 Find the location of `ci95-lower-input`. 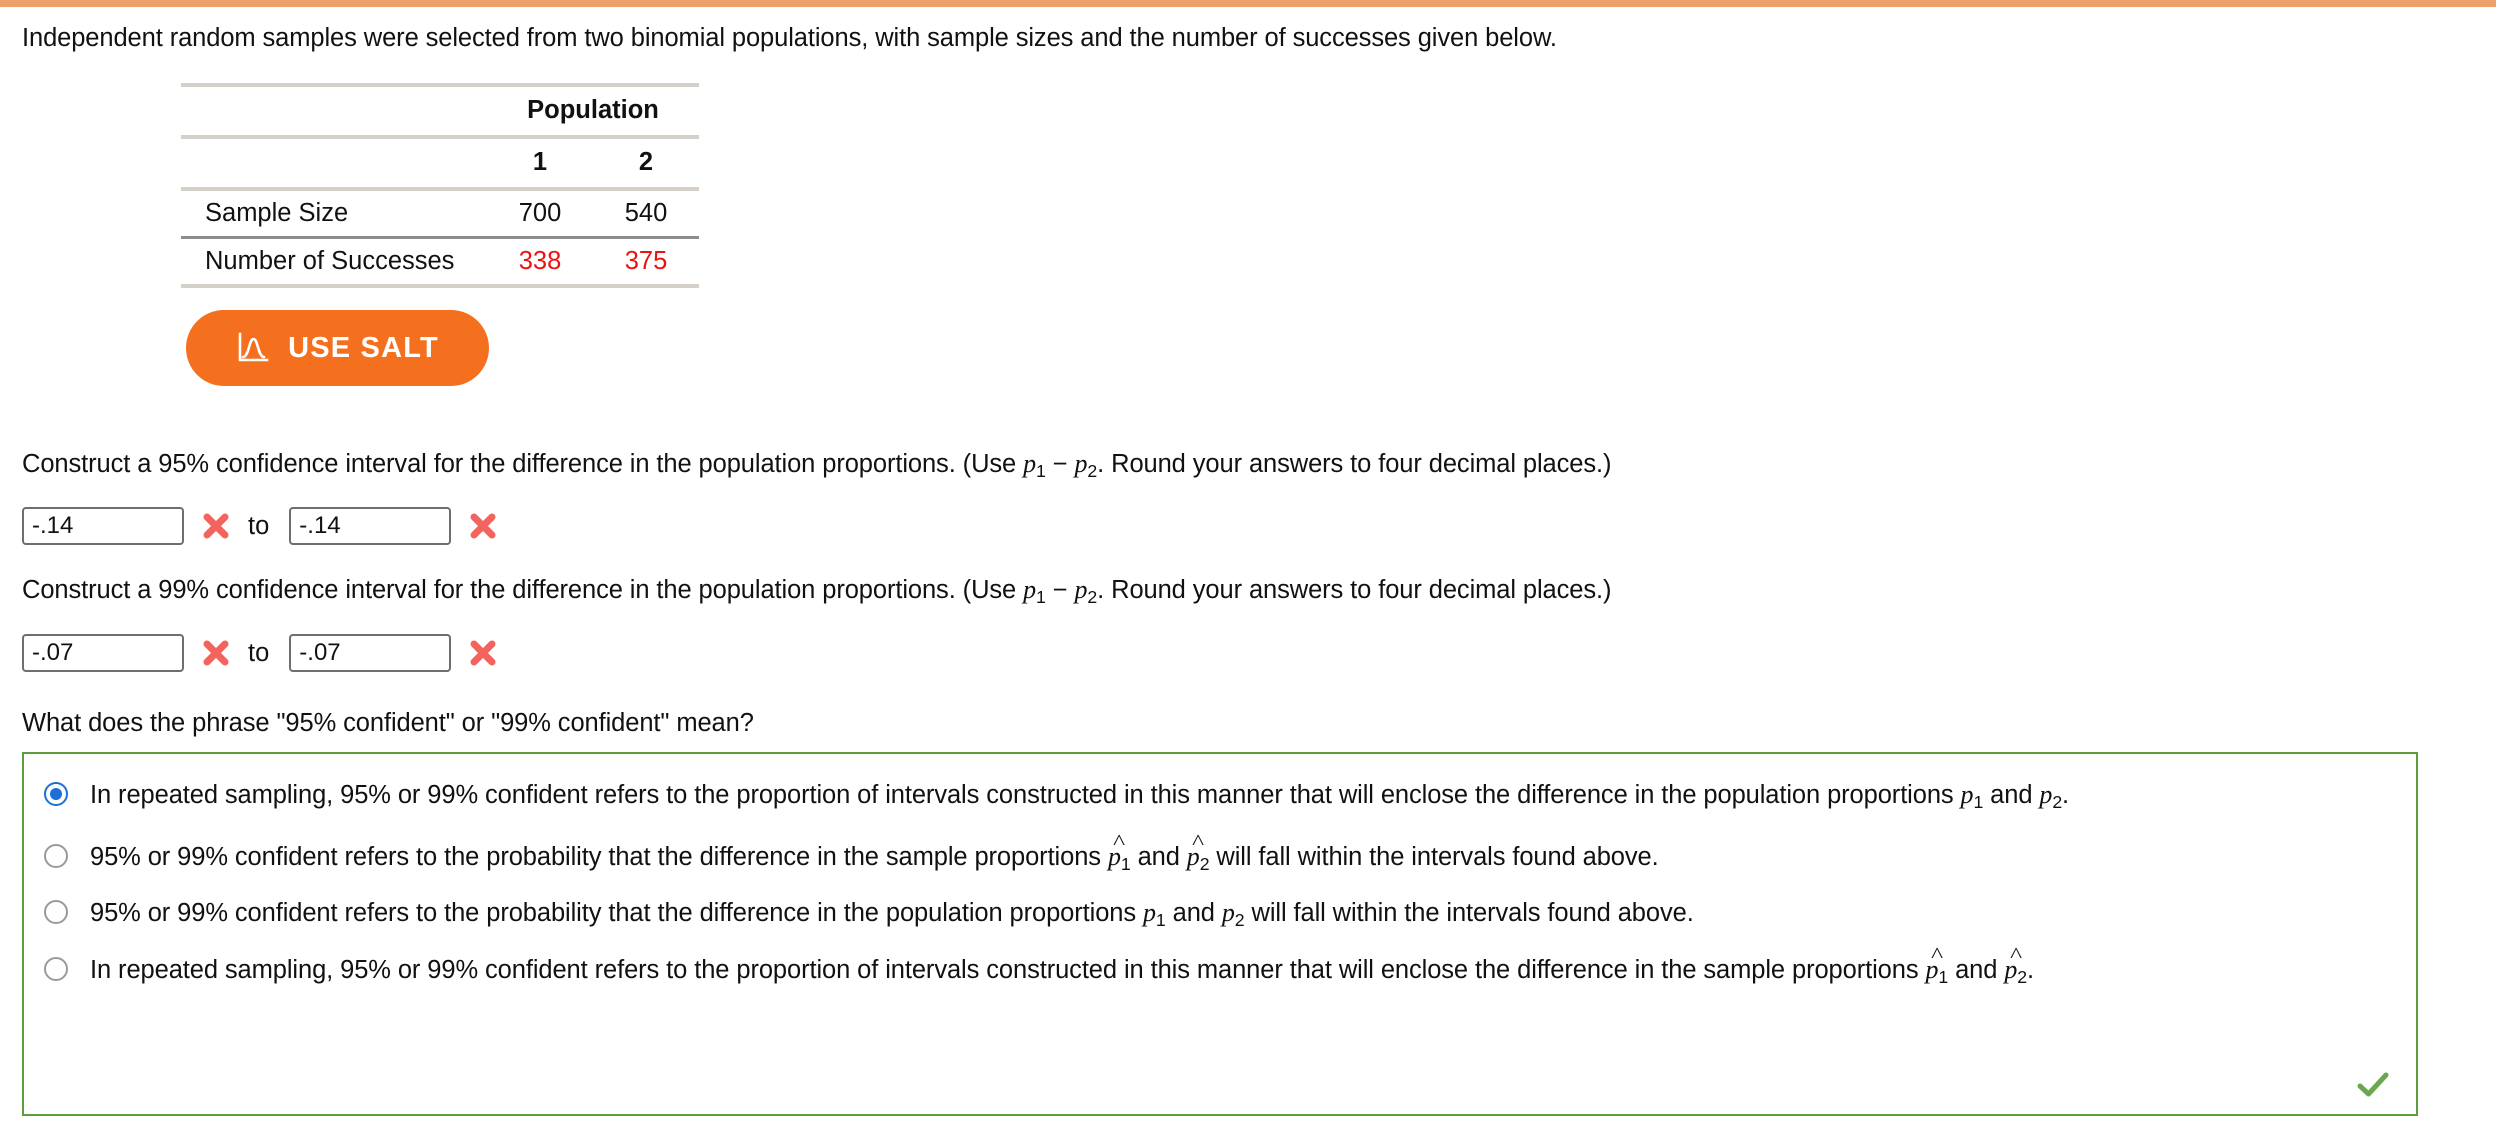

ci95-lower-input is located at coordinates (103, 526).